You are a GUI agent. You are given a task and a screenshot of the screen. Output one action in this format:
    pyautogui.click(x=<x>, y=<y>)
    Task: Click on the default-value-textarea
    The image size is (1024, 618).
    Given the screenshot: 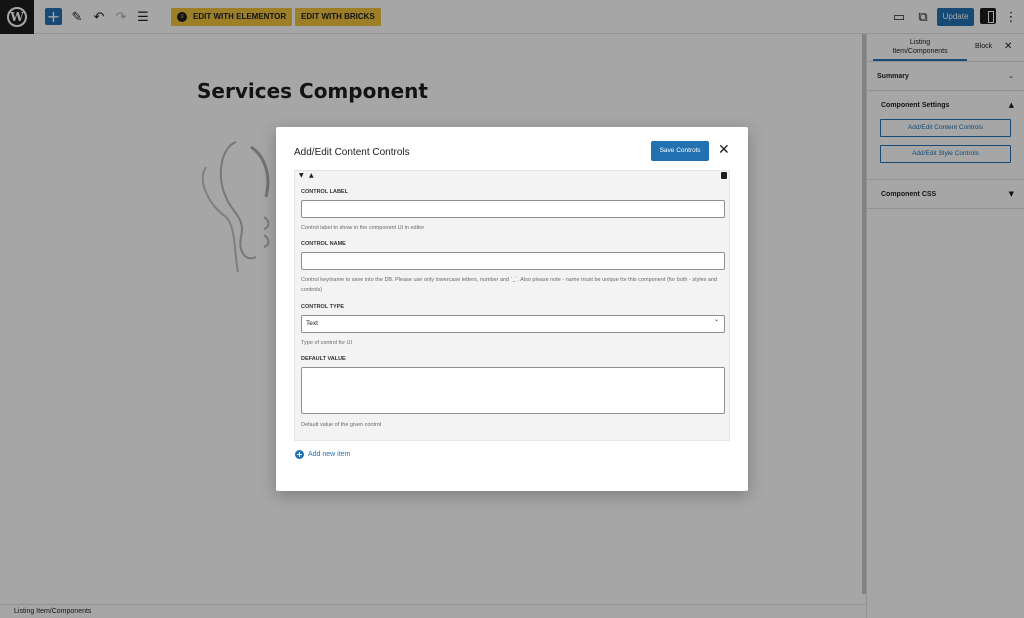 What is the action you would take?
    pyautogui.click(x=513, y=390)
    